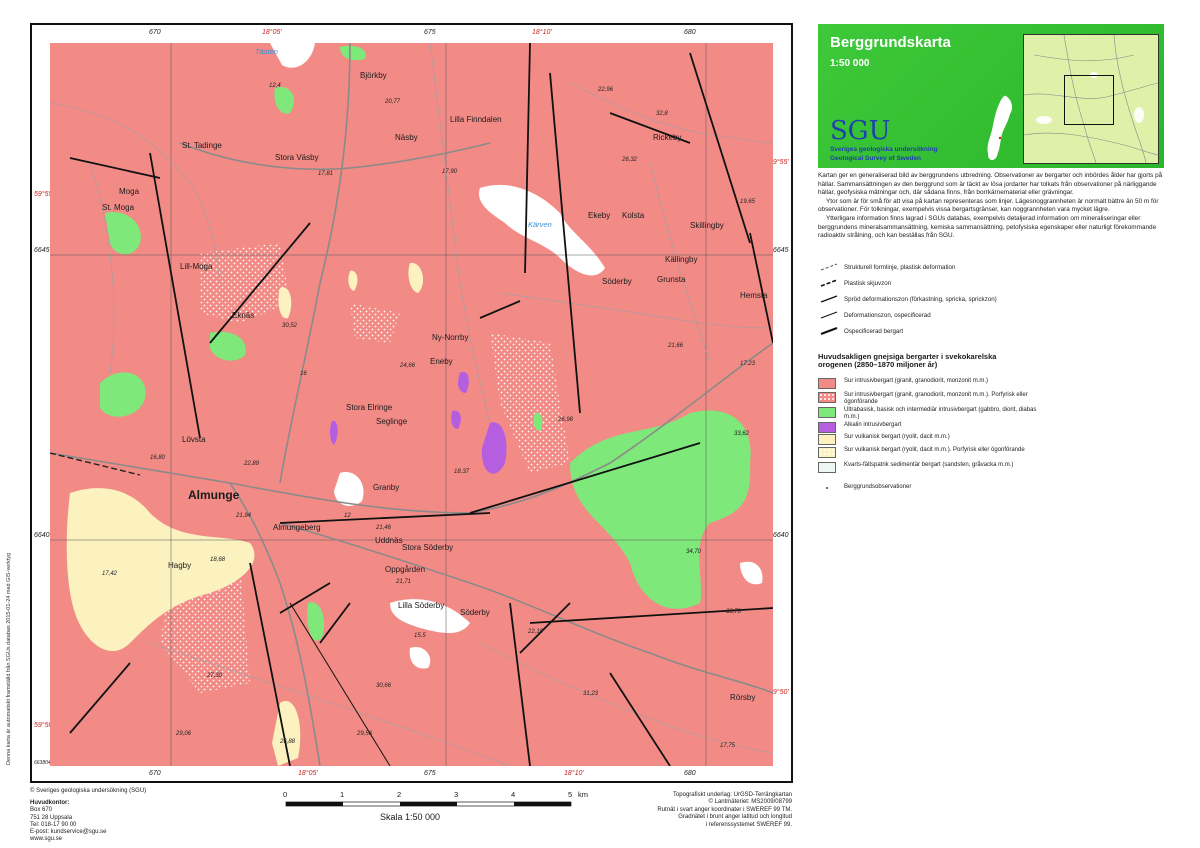  I want to click on overview-map, so click(1091, 99).